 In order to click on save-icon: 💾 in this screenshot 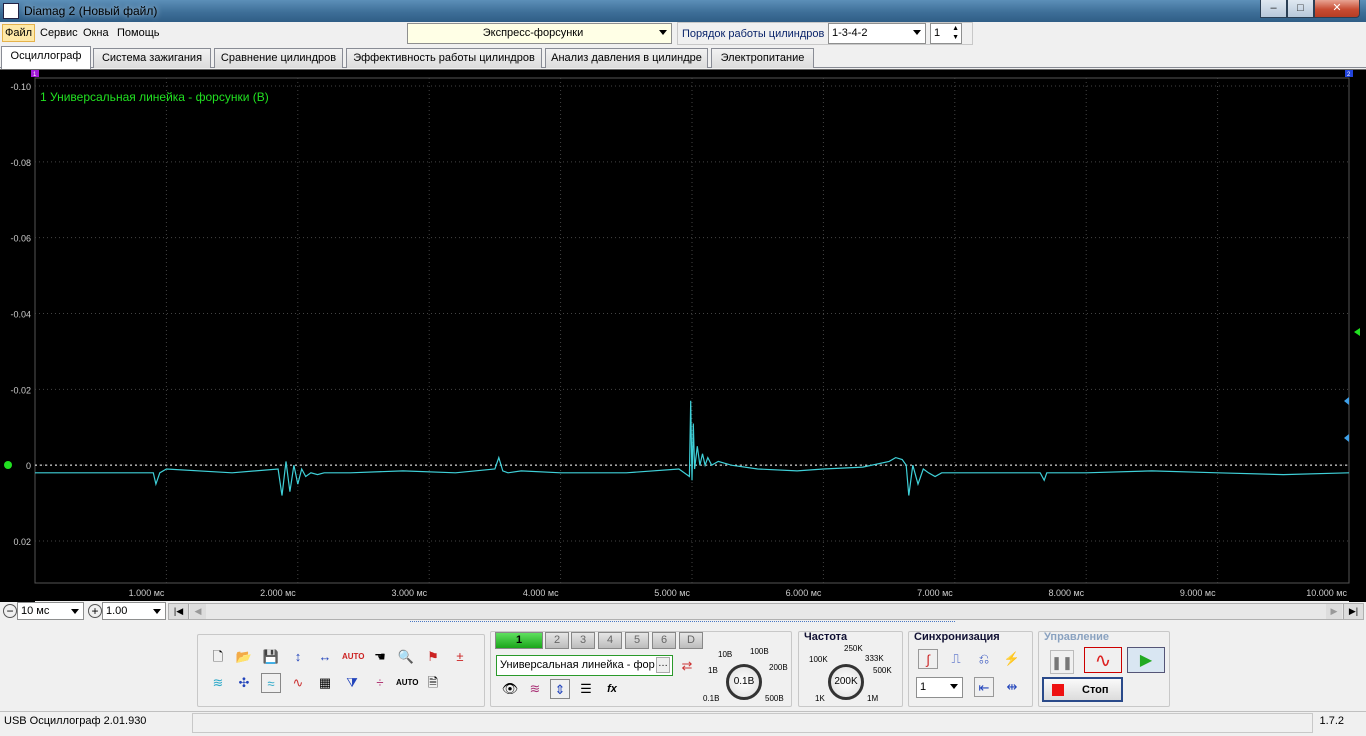, I will do `click(271, 657)`.